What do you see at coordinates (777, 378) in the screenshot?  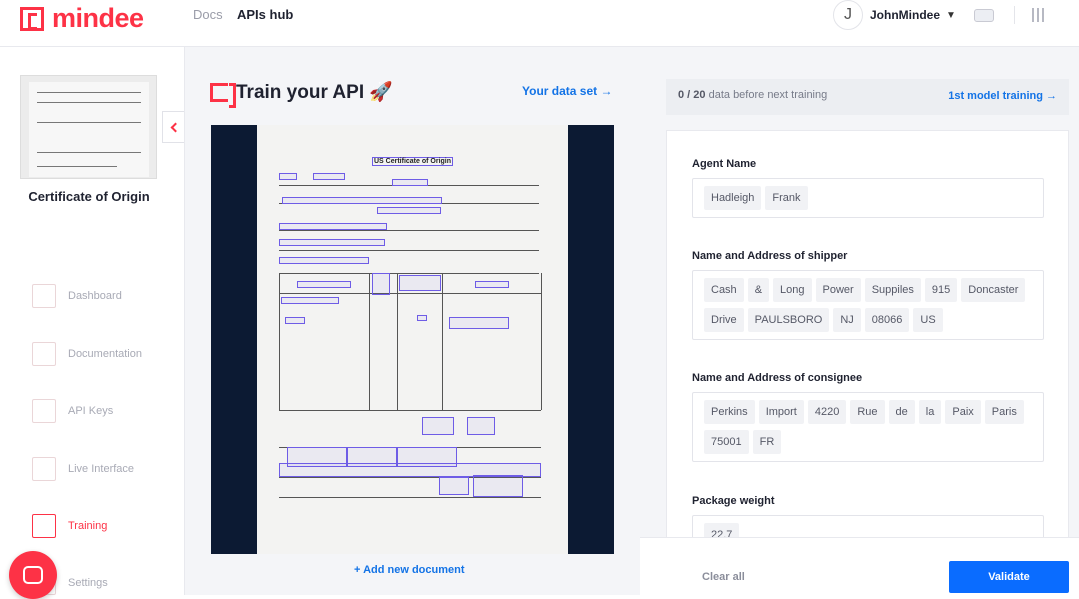 I see `field-label: Name and Address of consignee` at bounding box center [777, 378].